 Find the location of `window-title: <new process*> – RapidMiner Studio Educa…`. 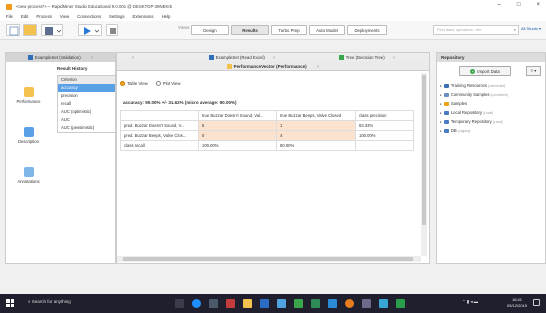

window-title: <new process*> – RapidMiner Studio Educa… is located at coordinates (94, 6).